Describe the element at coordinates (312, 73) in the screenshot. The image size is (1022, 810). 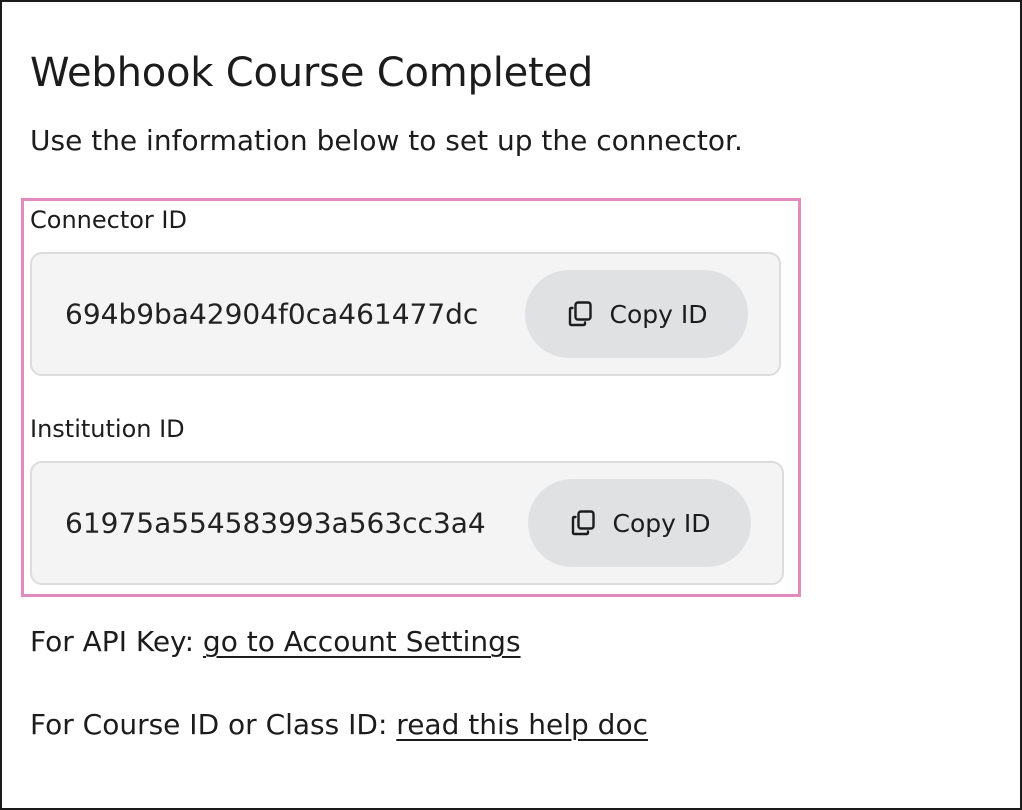
I see `page-title: Webhook Course Completed` at that location.